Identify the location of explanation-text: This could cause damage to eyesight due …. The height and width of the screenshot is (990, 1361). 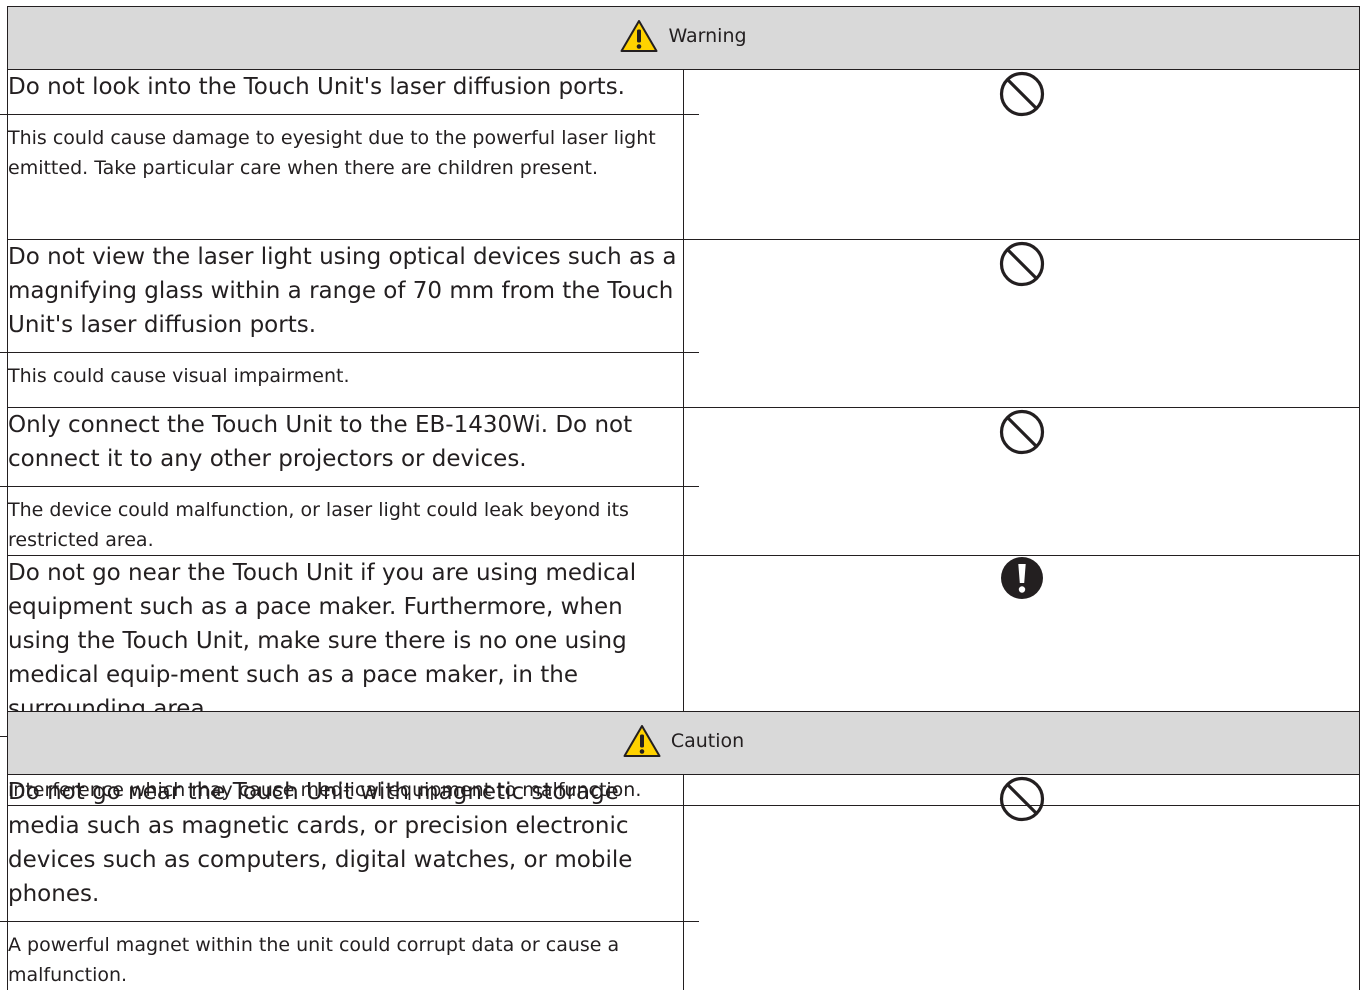
(345, 153).